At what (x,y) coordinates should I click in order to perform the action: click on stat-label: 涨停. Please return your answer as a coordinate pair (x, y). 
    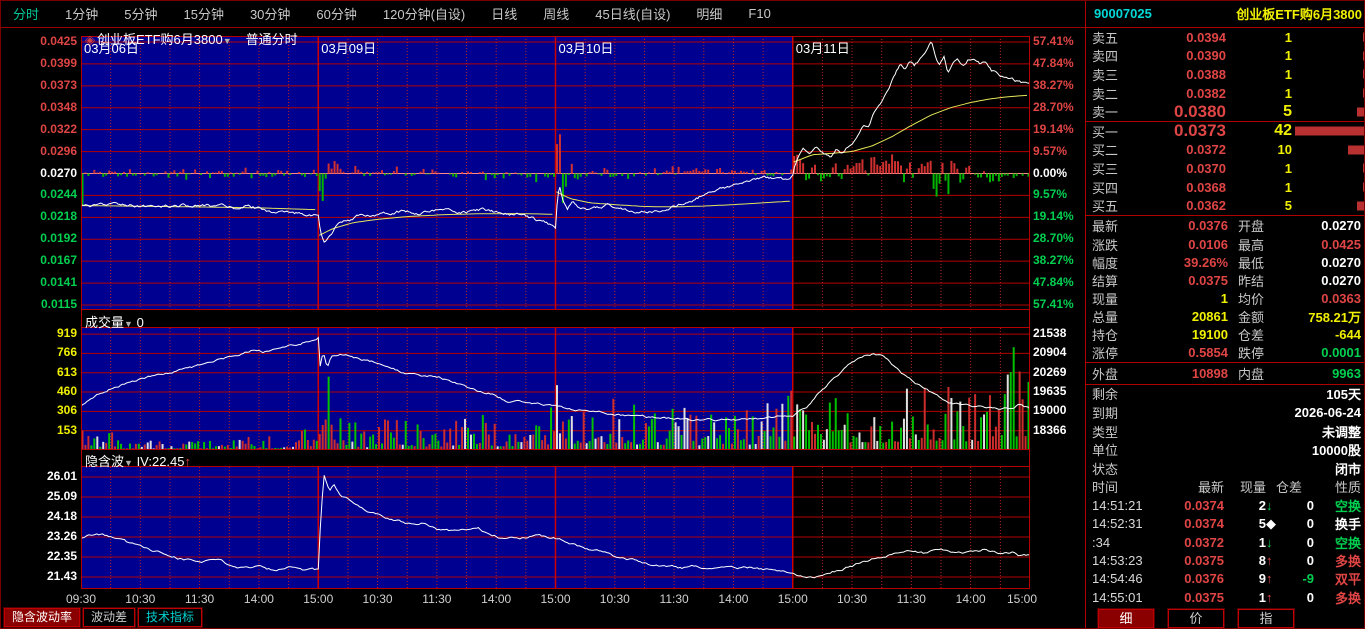
    Looking at the image, I should click on (1105, 354).